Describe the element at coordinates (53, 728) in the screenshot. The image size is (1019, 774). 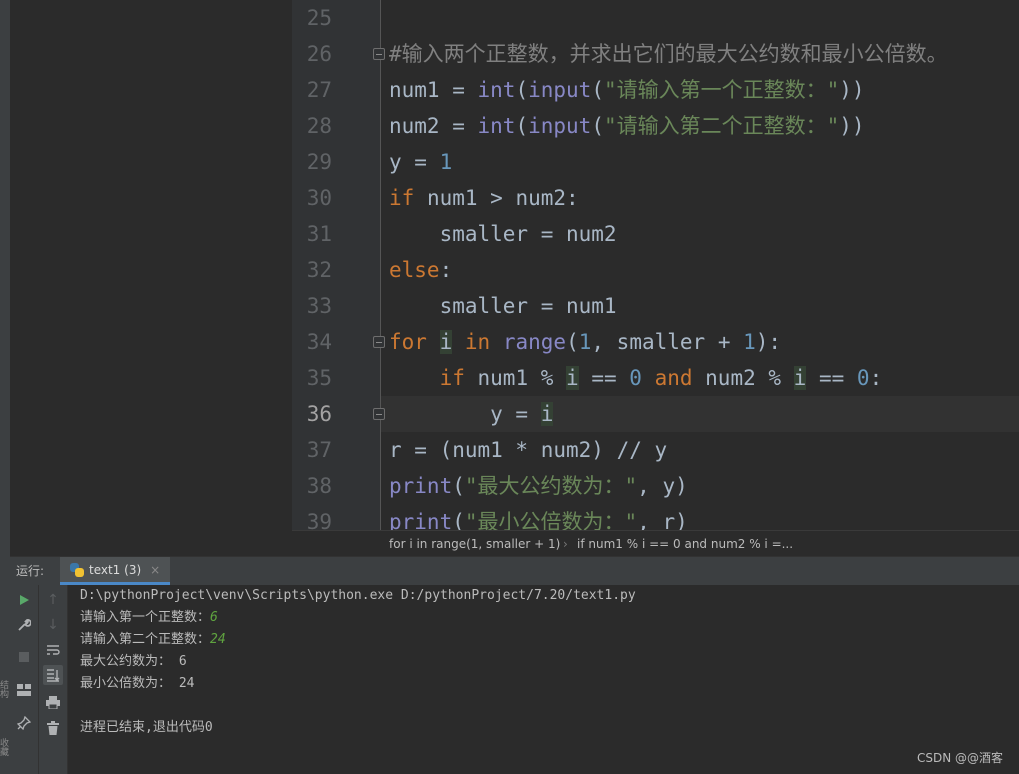
I see `clear-all-button` at that location.